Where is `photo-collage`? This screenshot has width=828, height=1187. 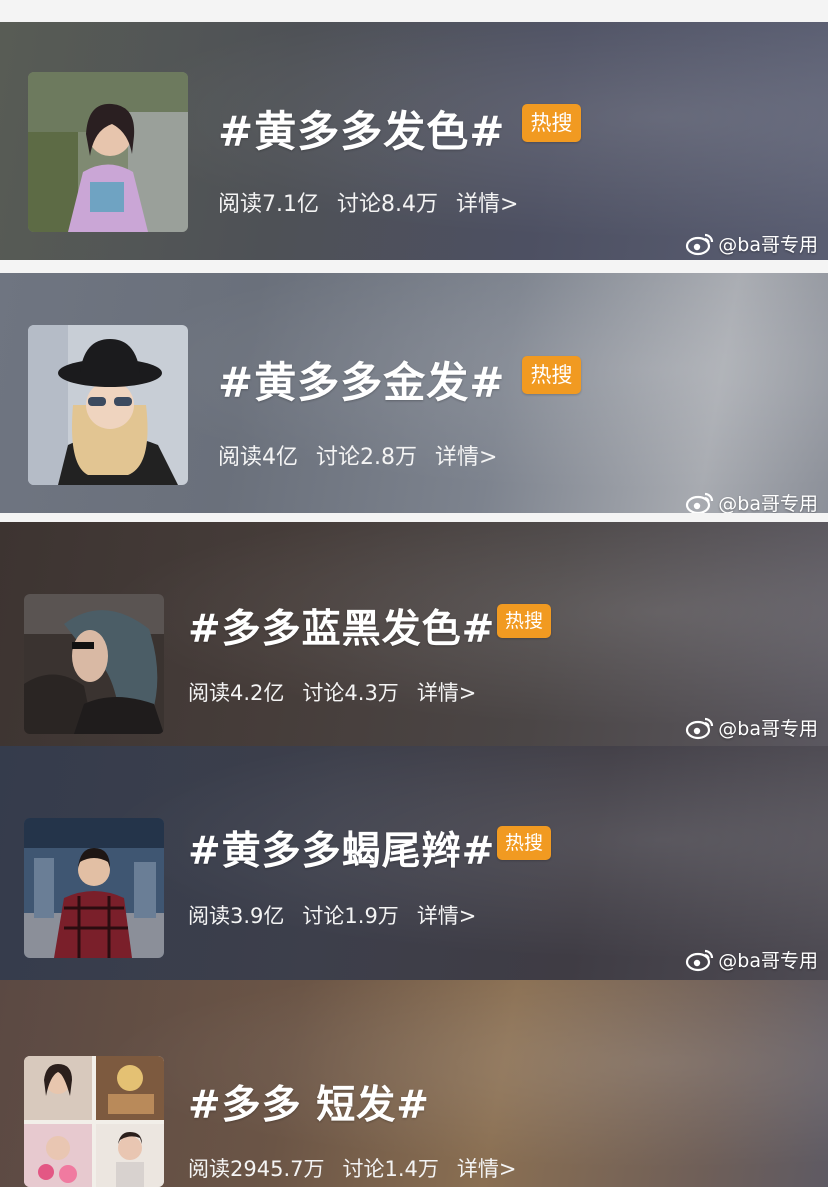
photo-collage is located at coordinates (94, 1121).